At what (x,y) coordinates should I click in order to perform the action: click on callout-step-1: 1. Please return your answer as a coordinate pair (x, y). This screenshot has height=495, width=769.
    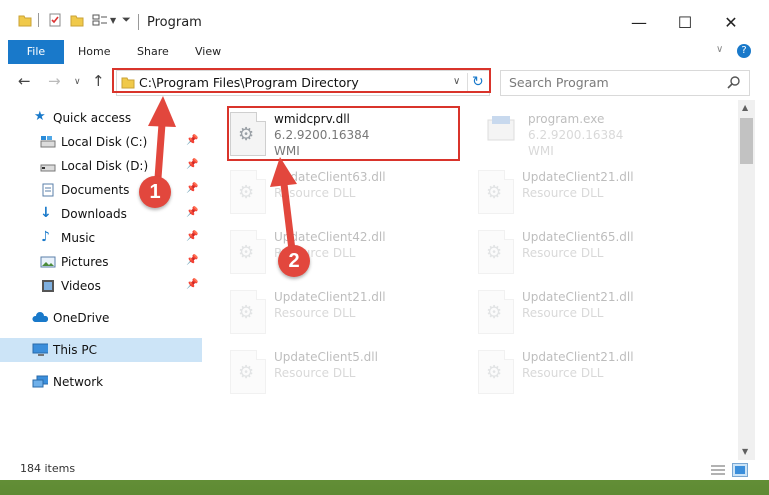
    Looking at the image, I should click on (155, 192).